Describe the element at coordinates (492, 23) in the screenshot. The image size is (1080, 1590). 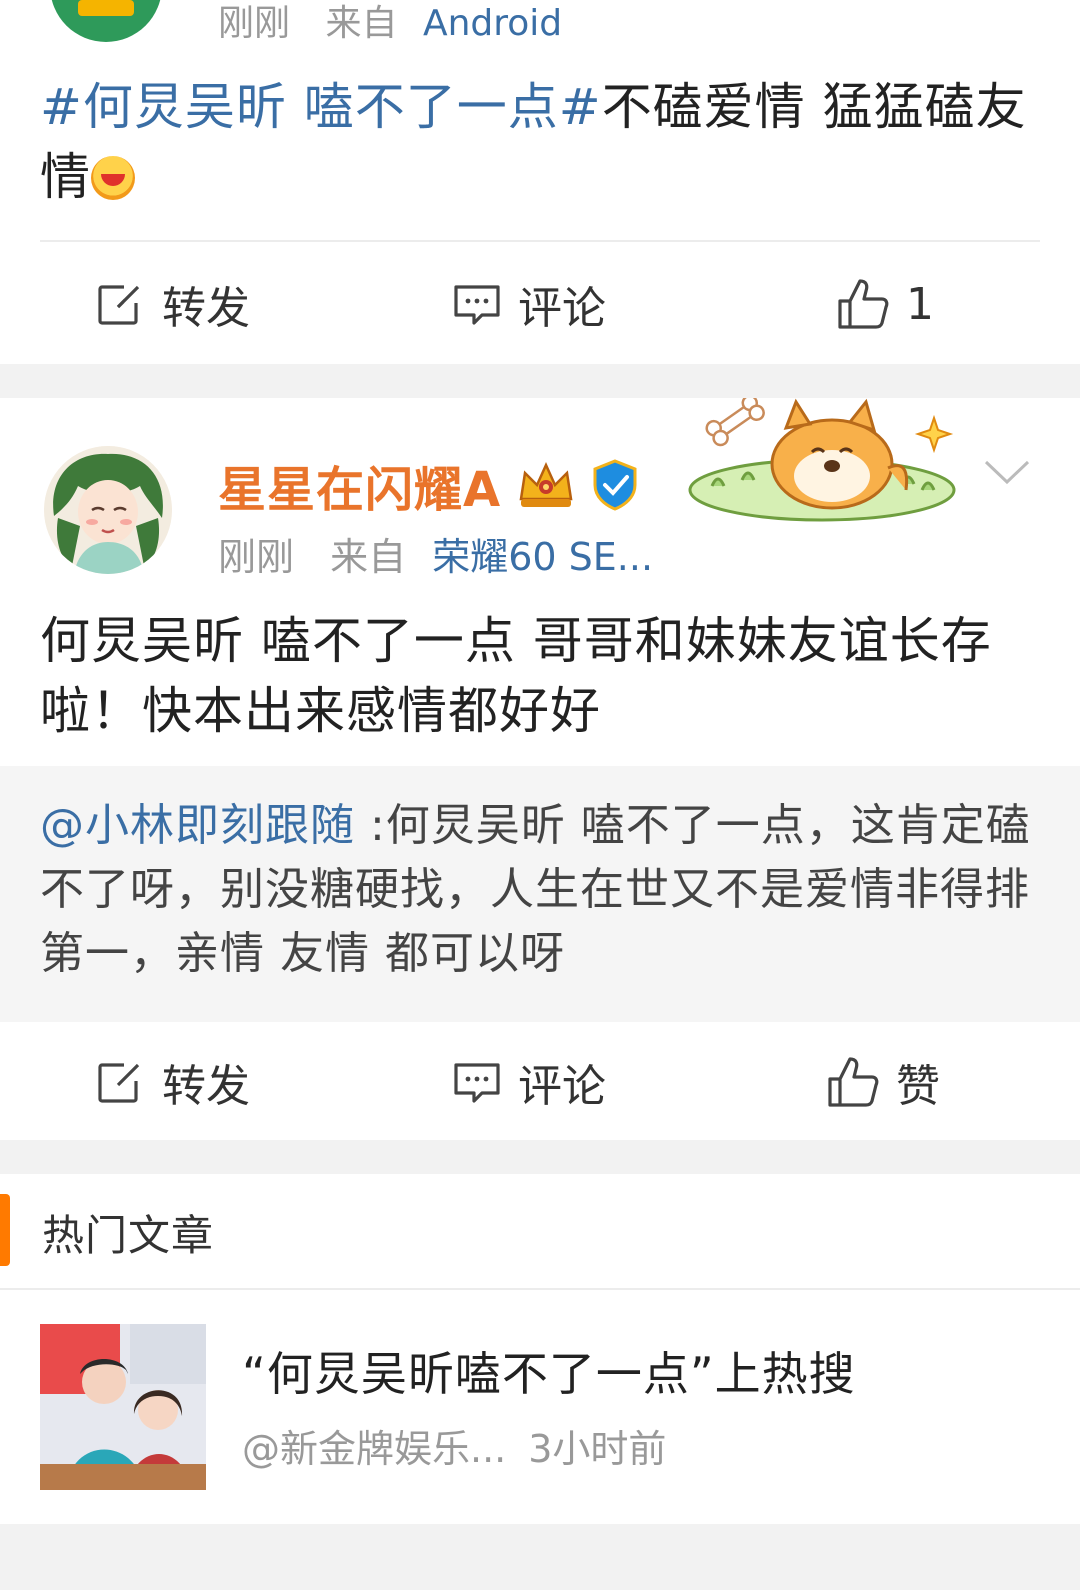
I see `source-link: Android` at that location.